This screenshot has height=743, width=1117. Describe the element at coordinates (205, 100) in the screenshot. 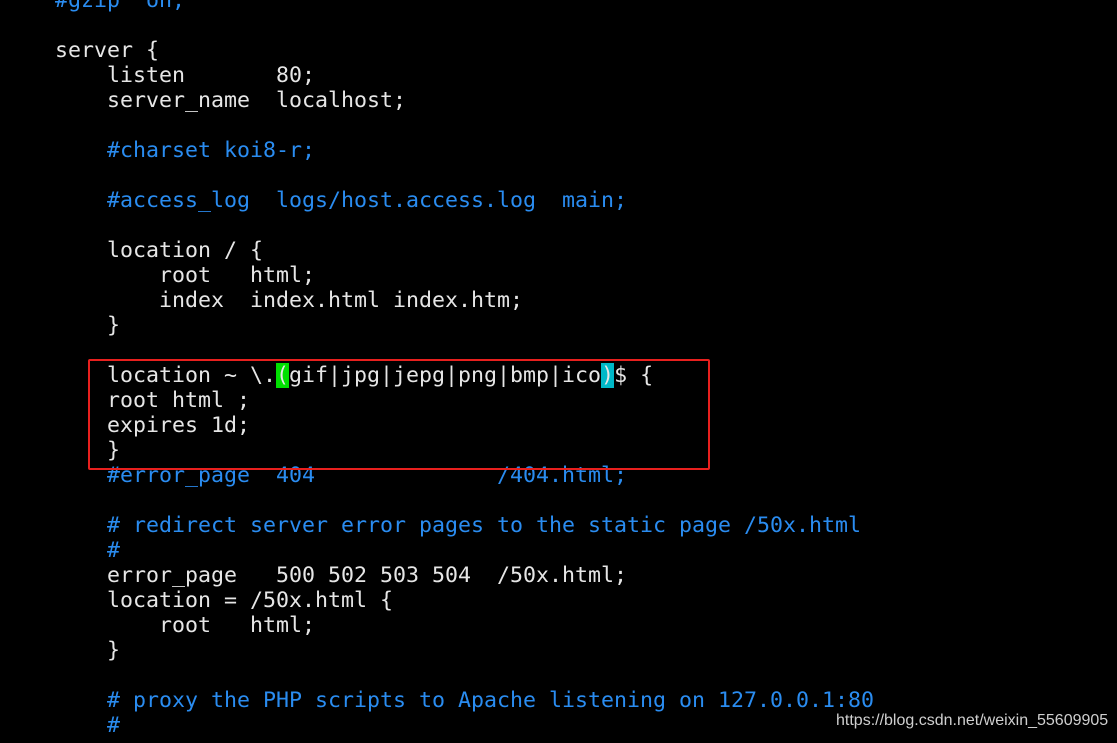

I see `code-text: server_name localhost;` at that location.